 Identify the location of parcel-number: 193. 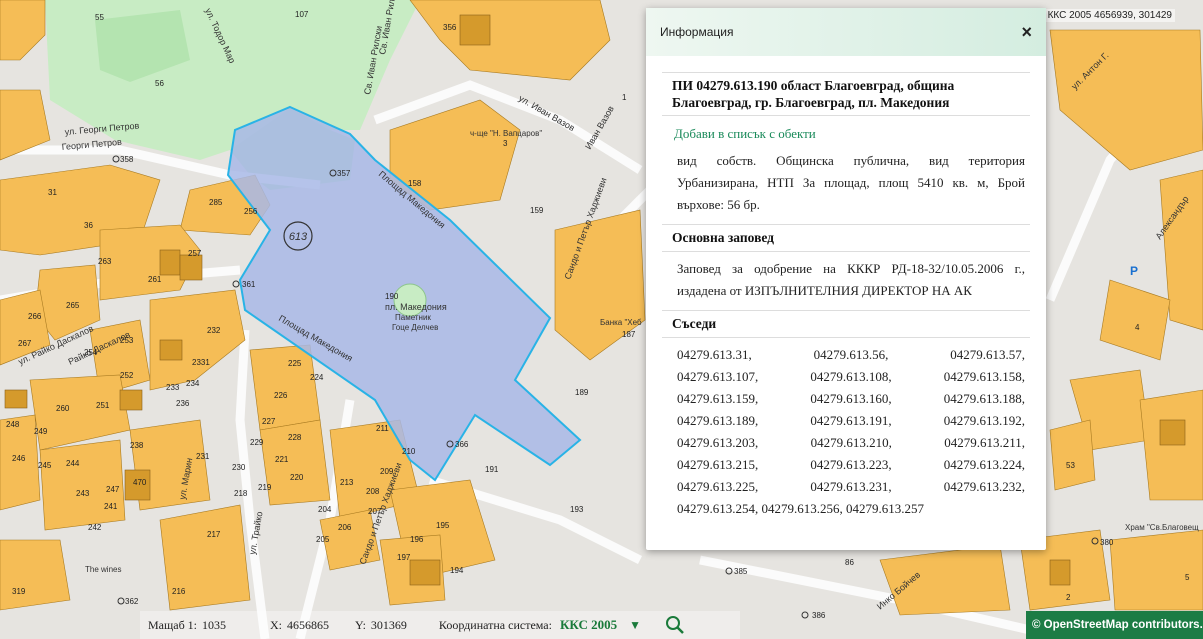
(577, 509).